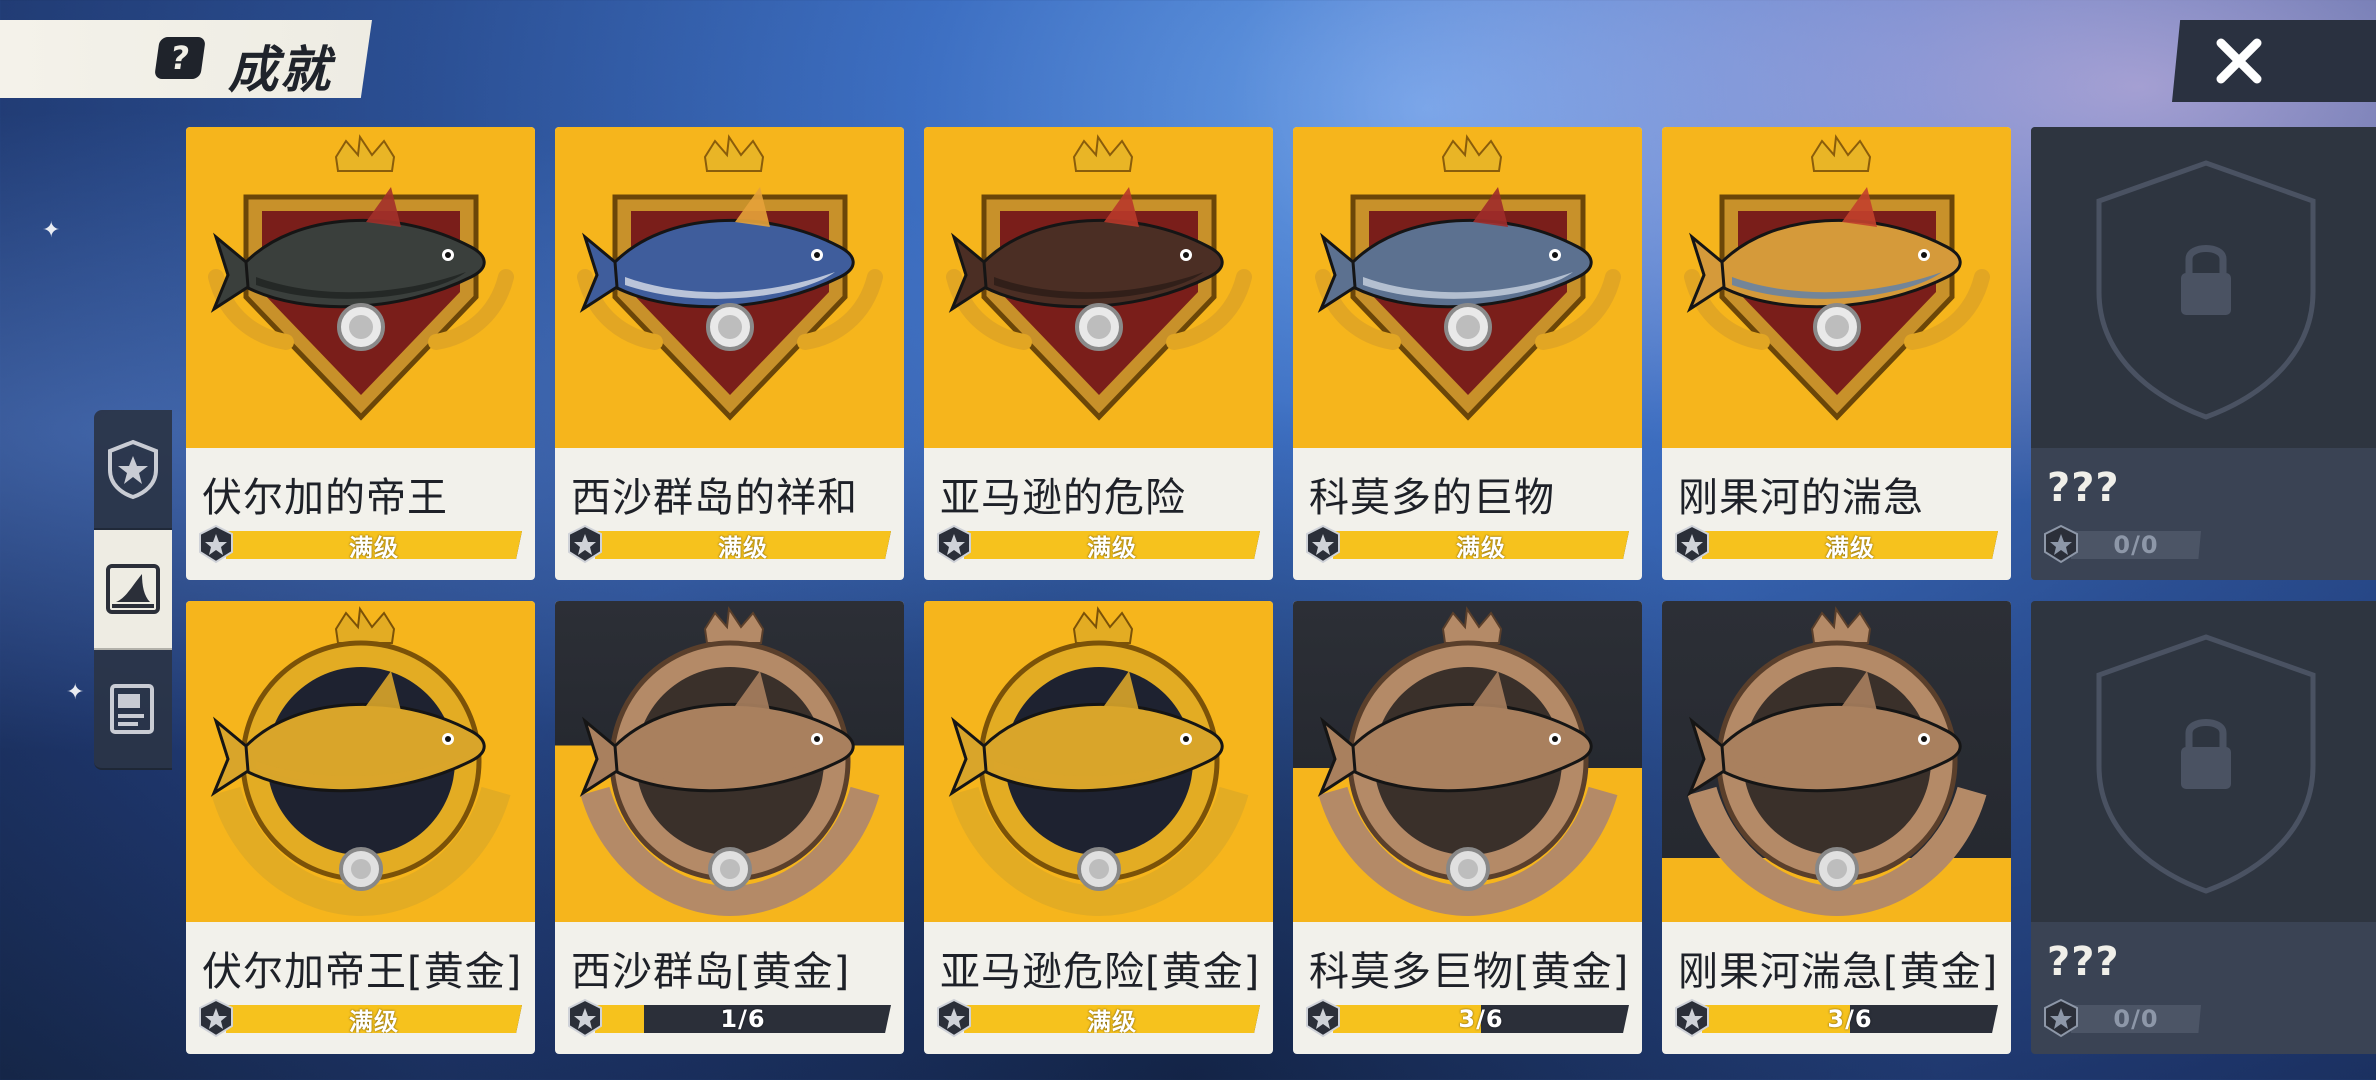 This screenshot has width=2376, height=1080. I want to click on progress-label: 0/0, so click(2136, 545).